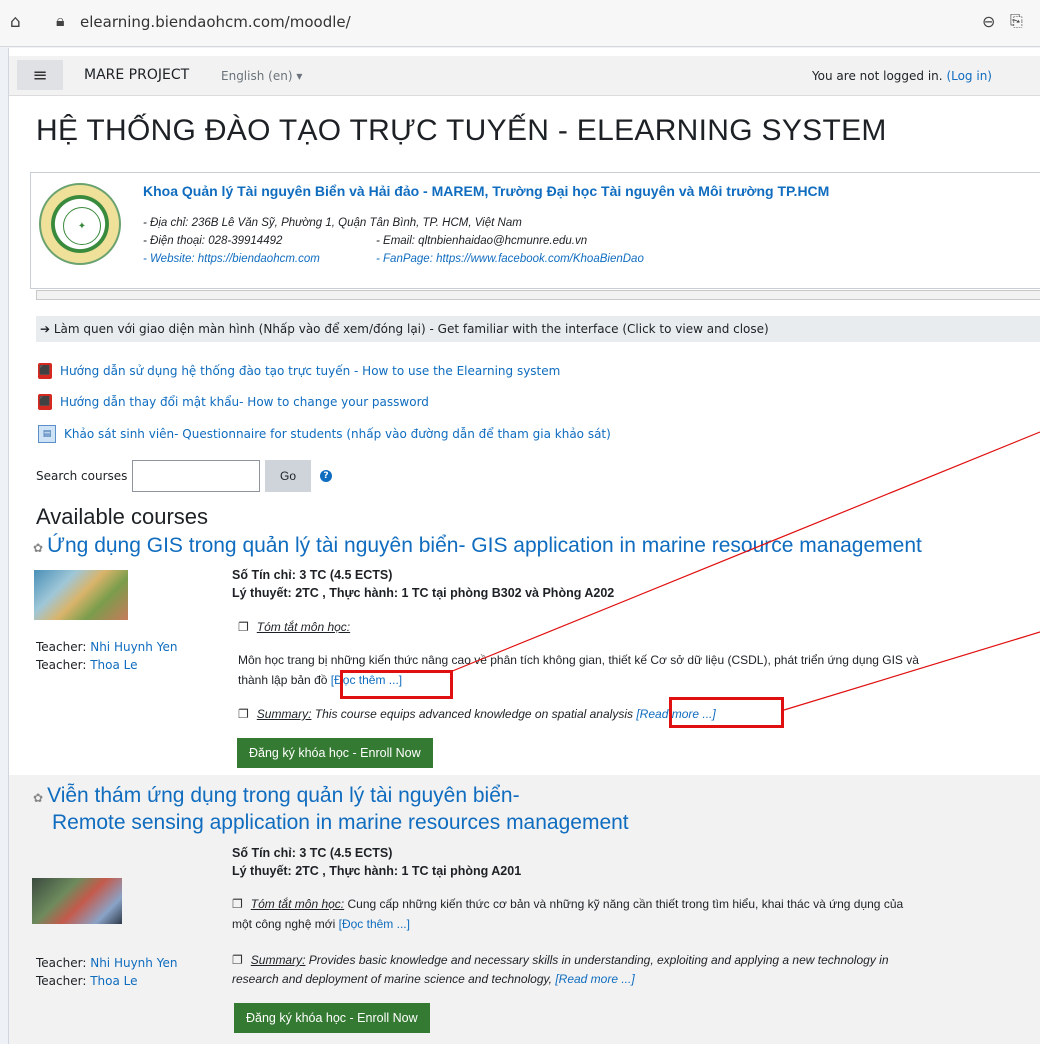  I want to click on read-more-en-link: [Read more ...], so click(594, 979).